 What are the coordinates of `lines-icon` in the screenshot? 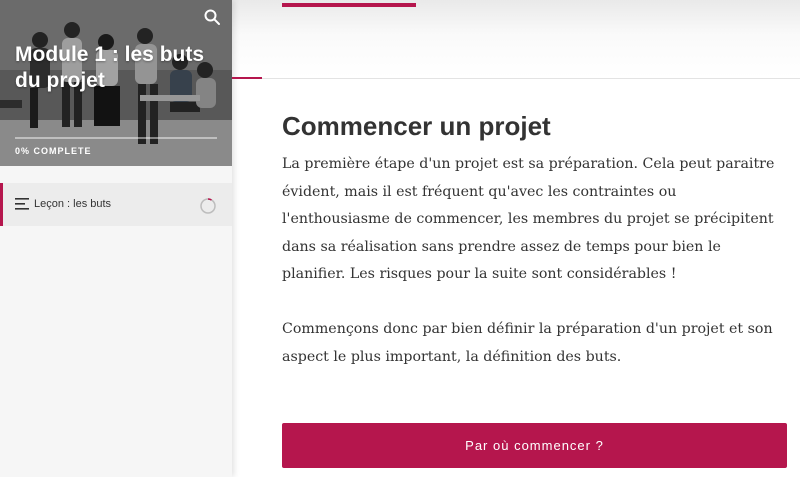 It's located at (22, 204).